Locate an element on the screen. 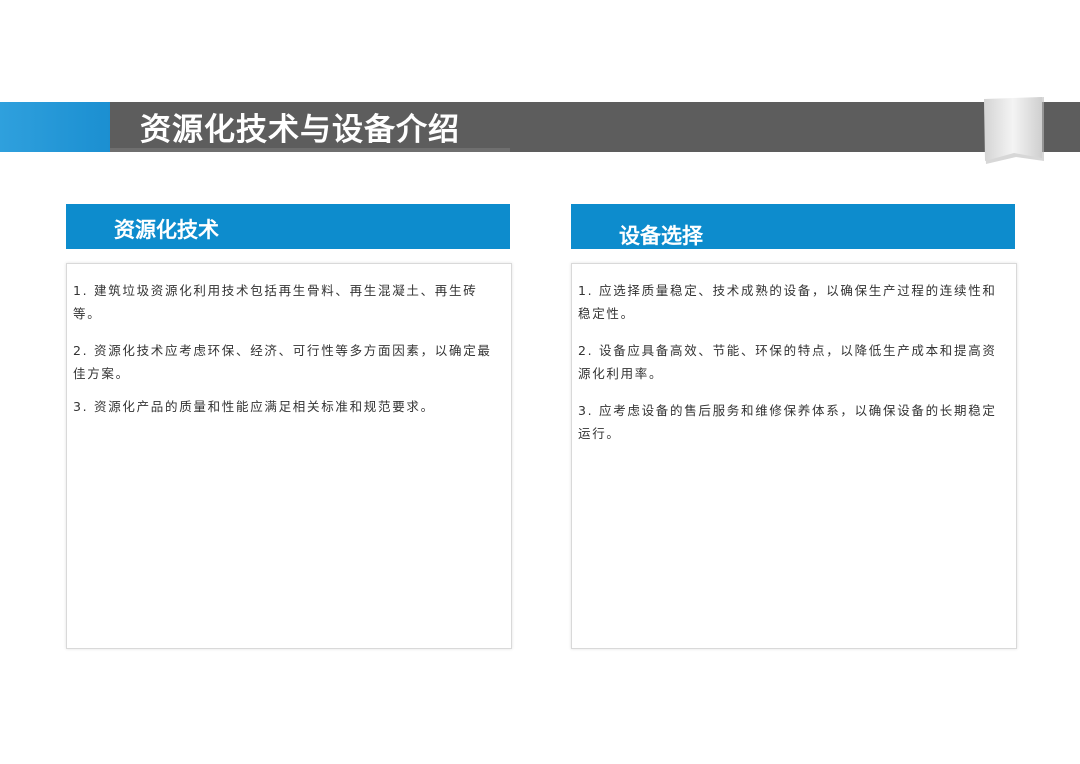 The height and width of the screenshot is (764, 1080). section-title-resource-tech: 资源化技术 is located at coordinates (166, 230).